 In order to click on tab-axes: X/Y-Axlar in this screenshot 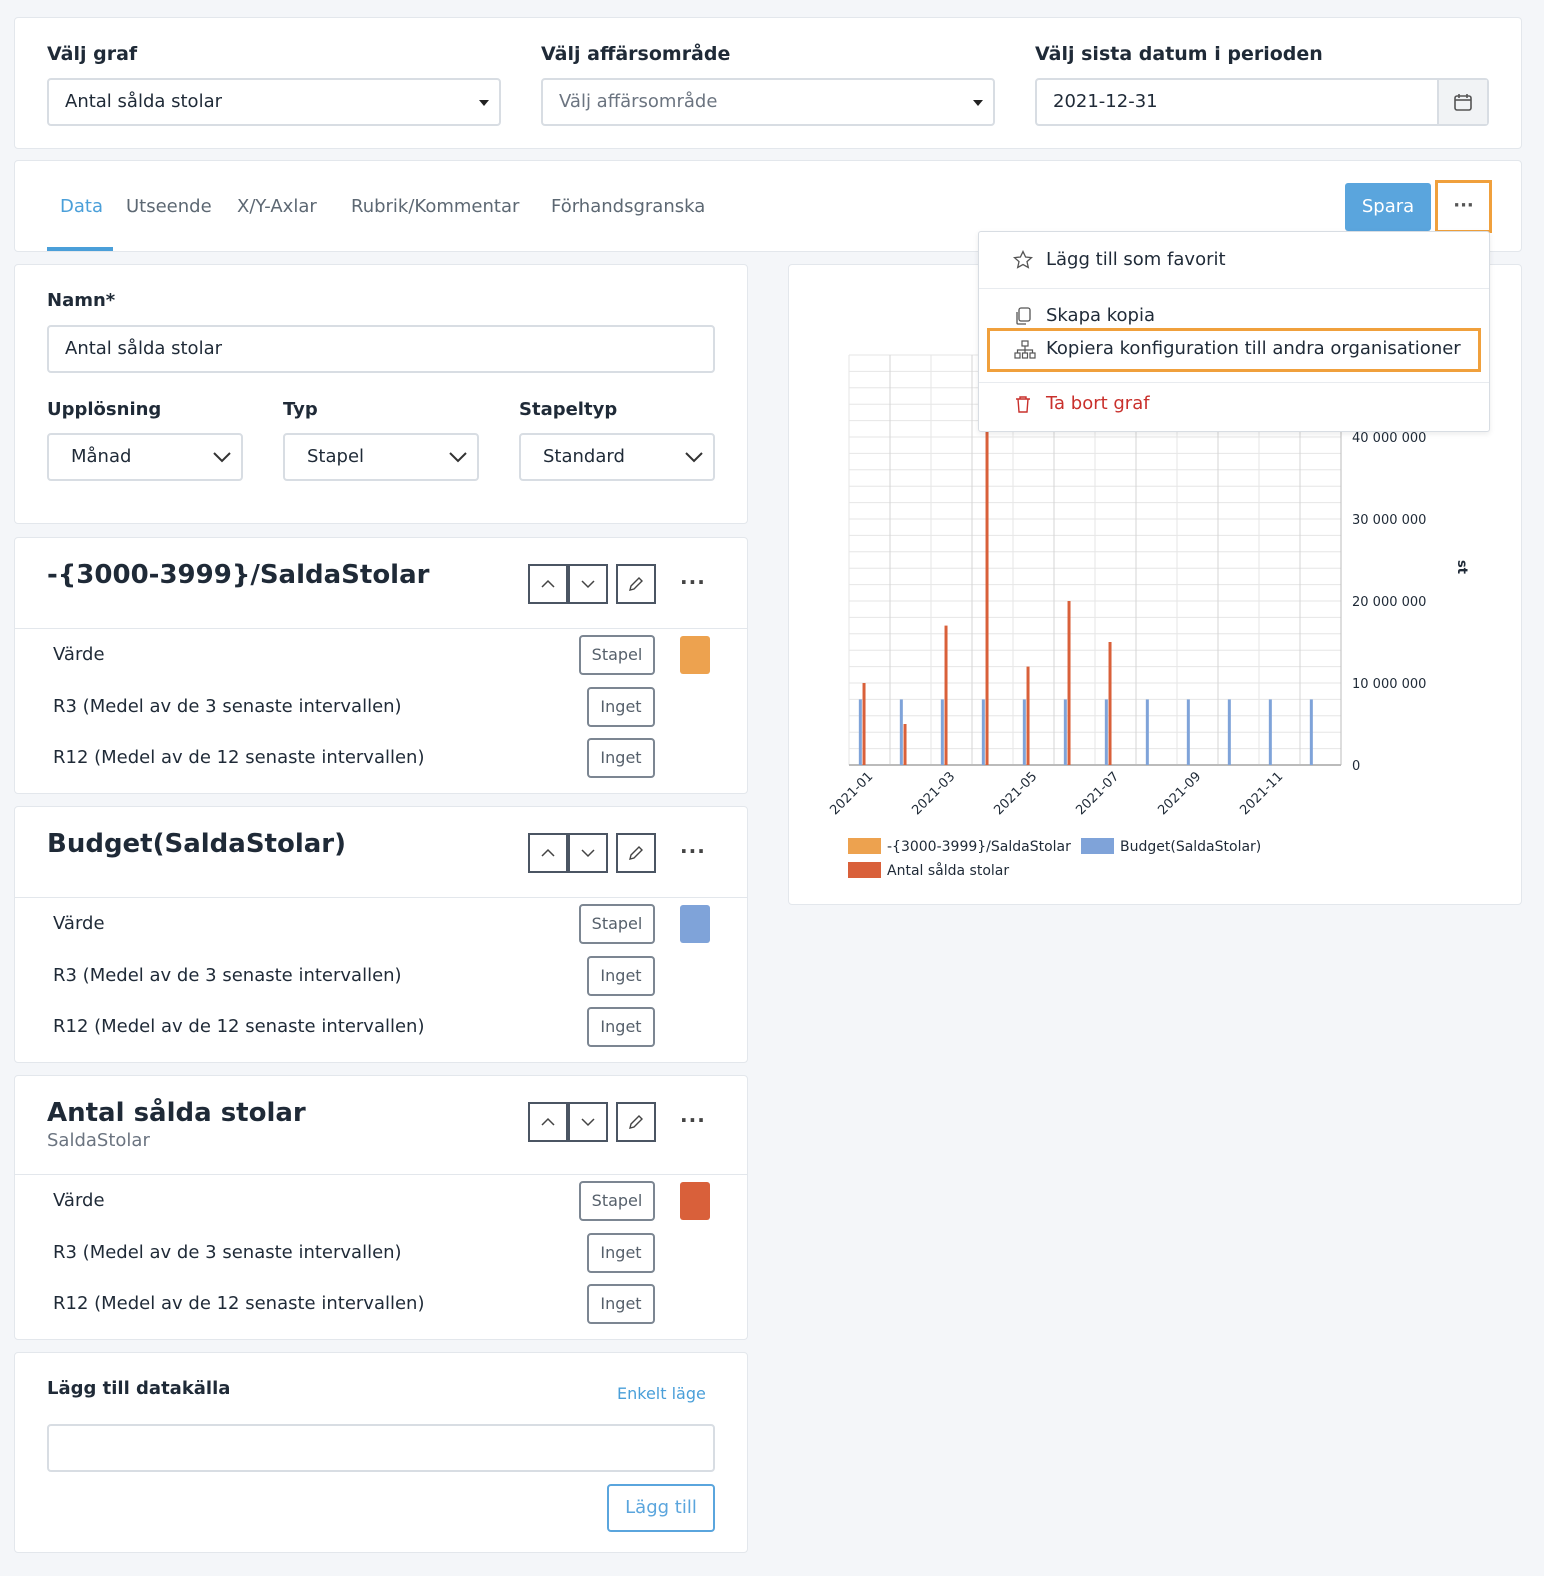, I will do `click(277, 206)`.